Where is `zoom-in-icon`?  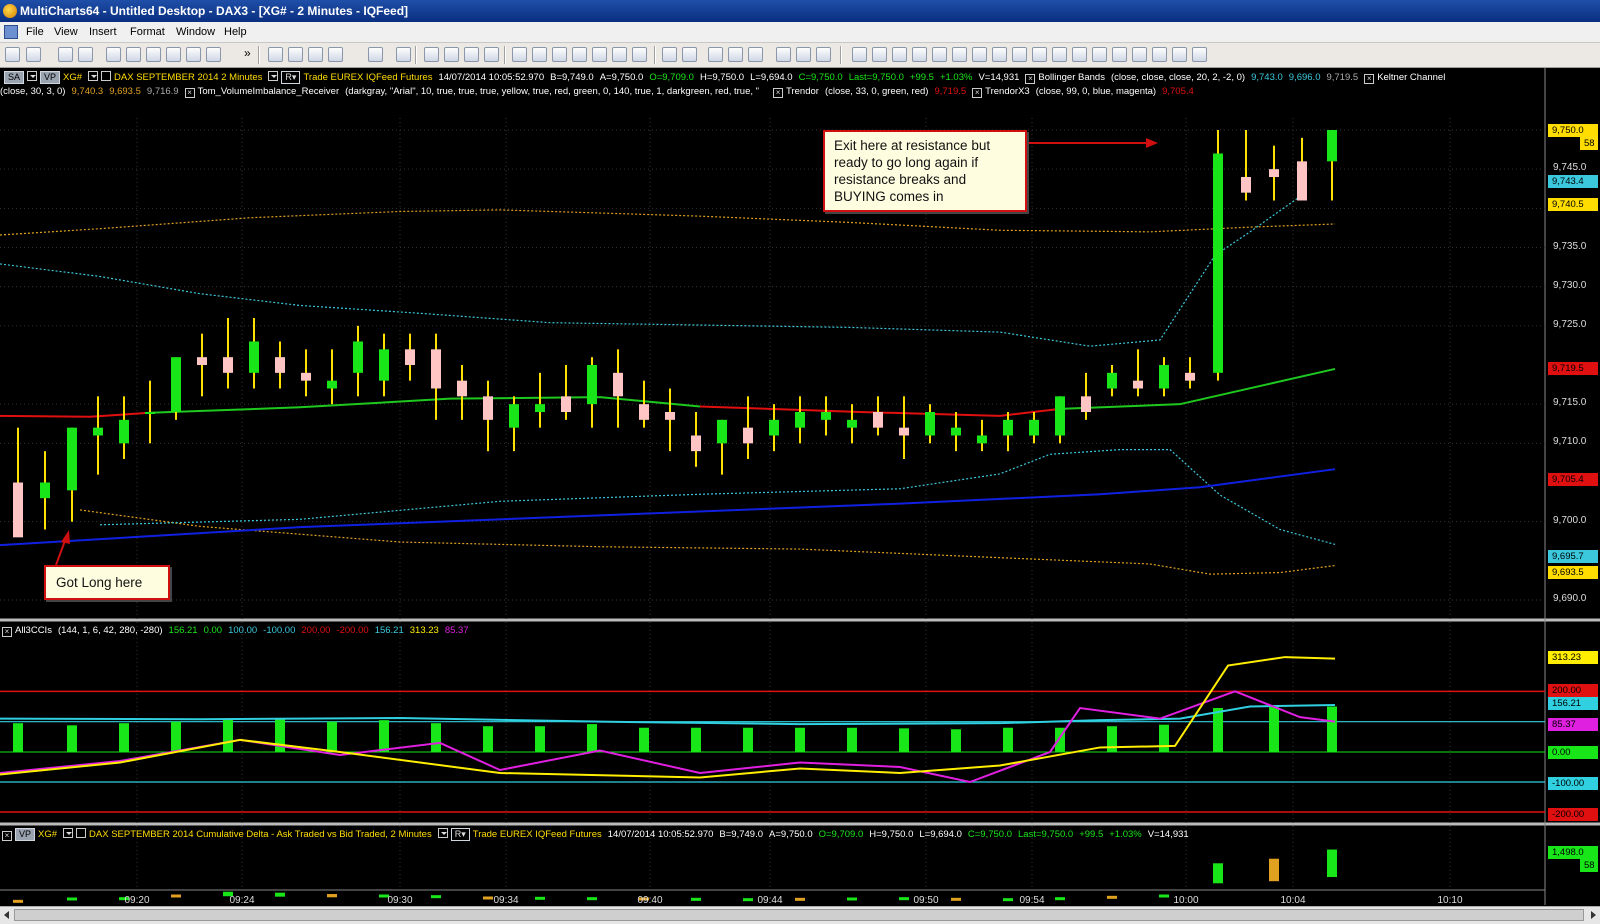
zoom-in-icon is located at coordinates (1059, 54).